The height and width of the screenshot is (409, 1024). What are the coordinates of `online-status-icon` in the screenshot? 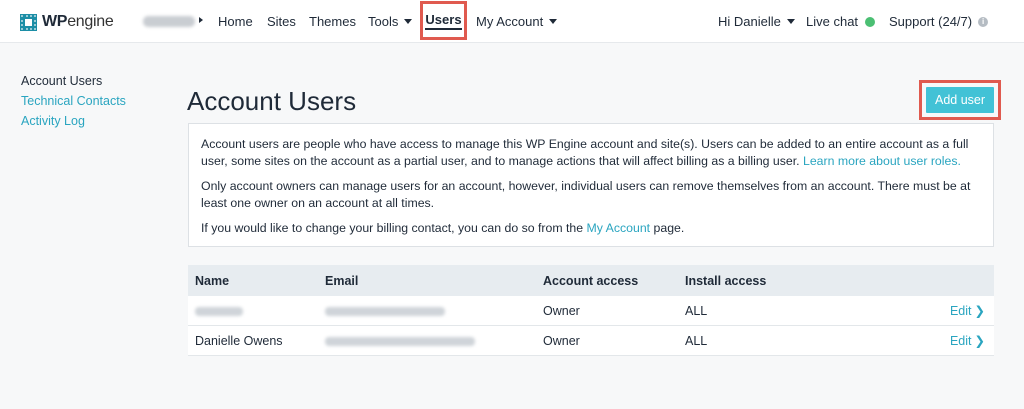 It's located at (870, 21).